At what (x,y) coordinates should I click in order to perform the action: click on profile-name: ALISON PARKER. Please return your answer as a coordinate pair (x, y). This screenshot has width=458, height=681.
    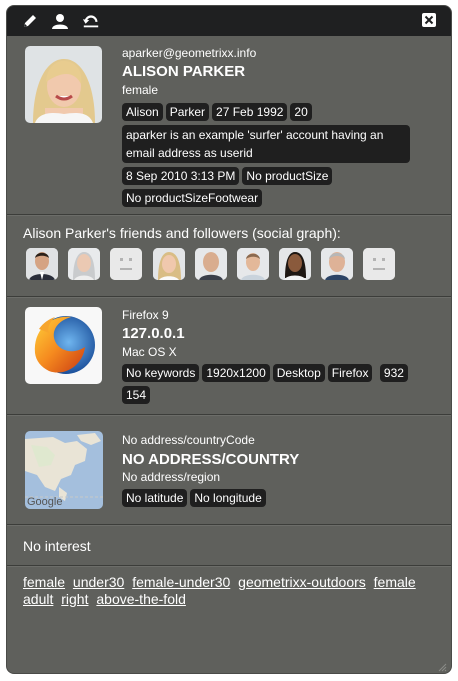
    Looking at the image, I should click on (184, 71).